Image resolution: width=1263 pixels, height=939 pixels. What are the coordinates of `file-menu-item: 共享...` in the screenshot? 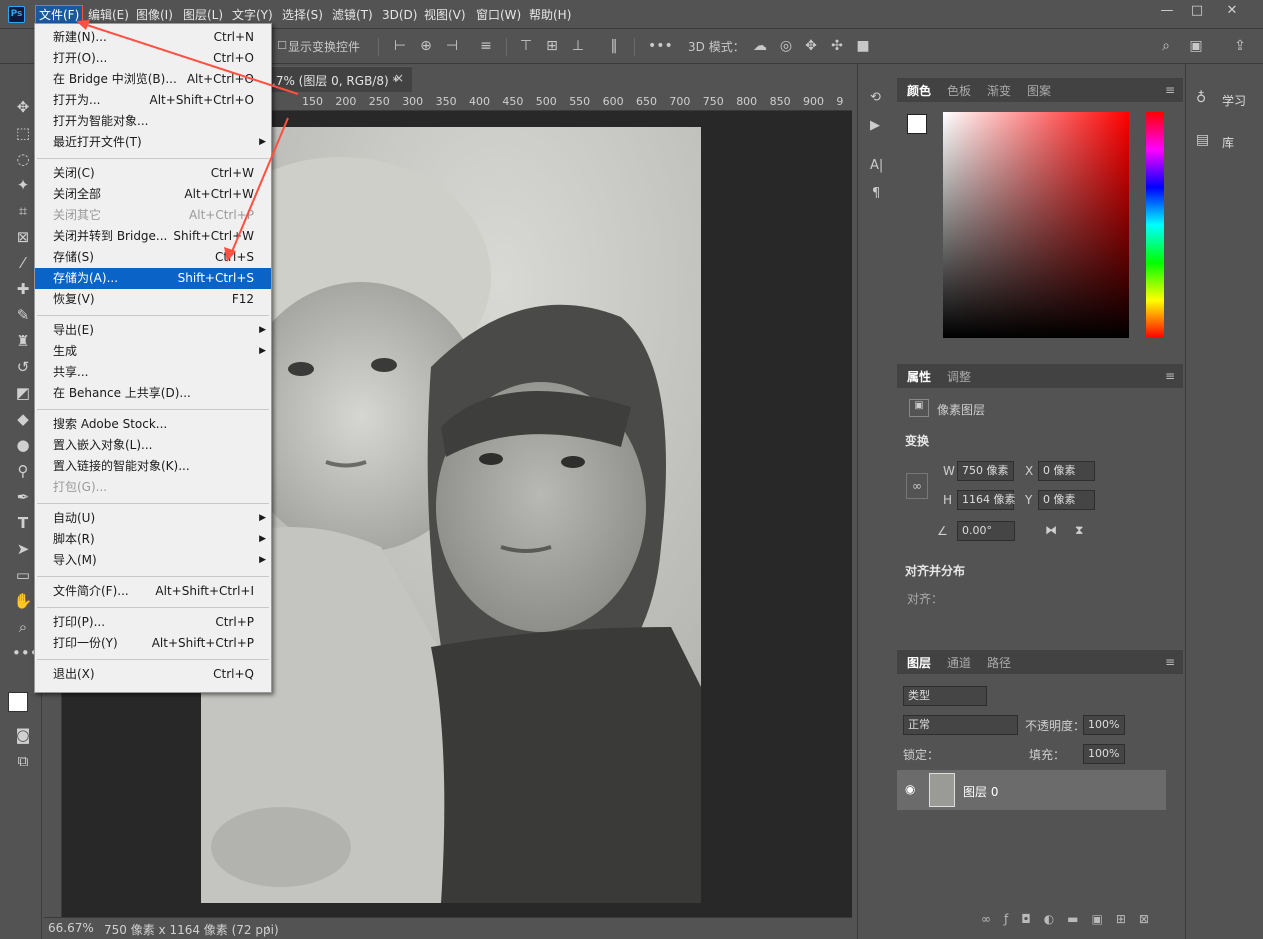 It's located at (153, 372).